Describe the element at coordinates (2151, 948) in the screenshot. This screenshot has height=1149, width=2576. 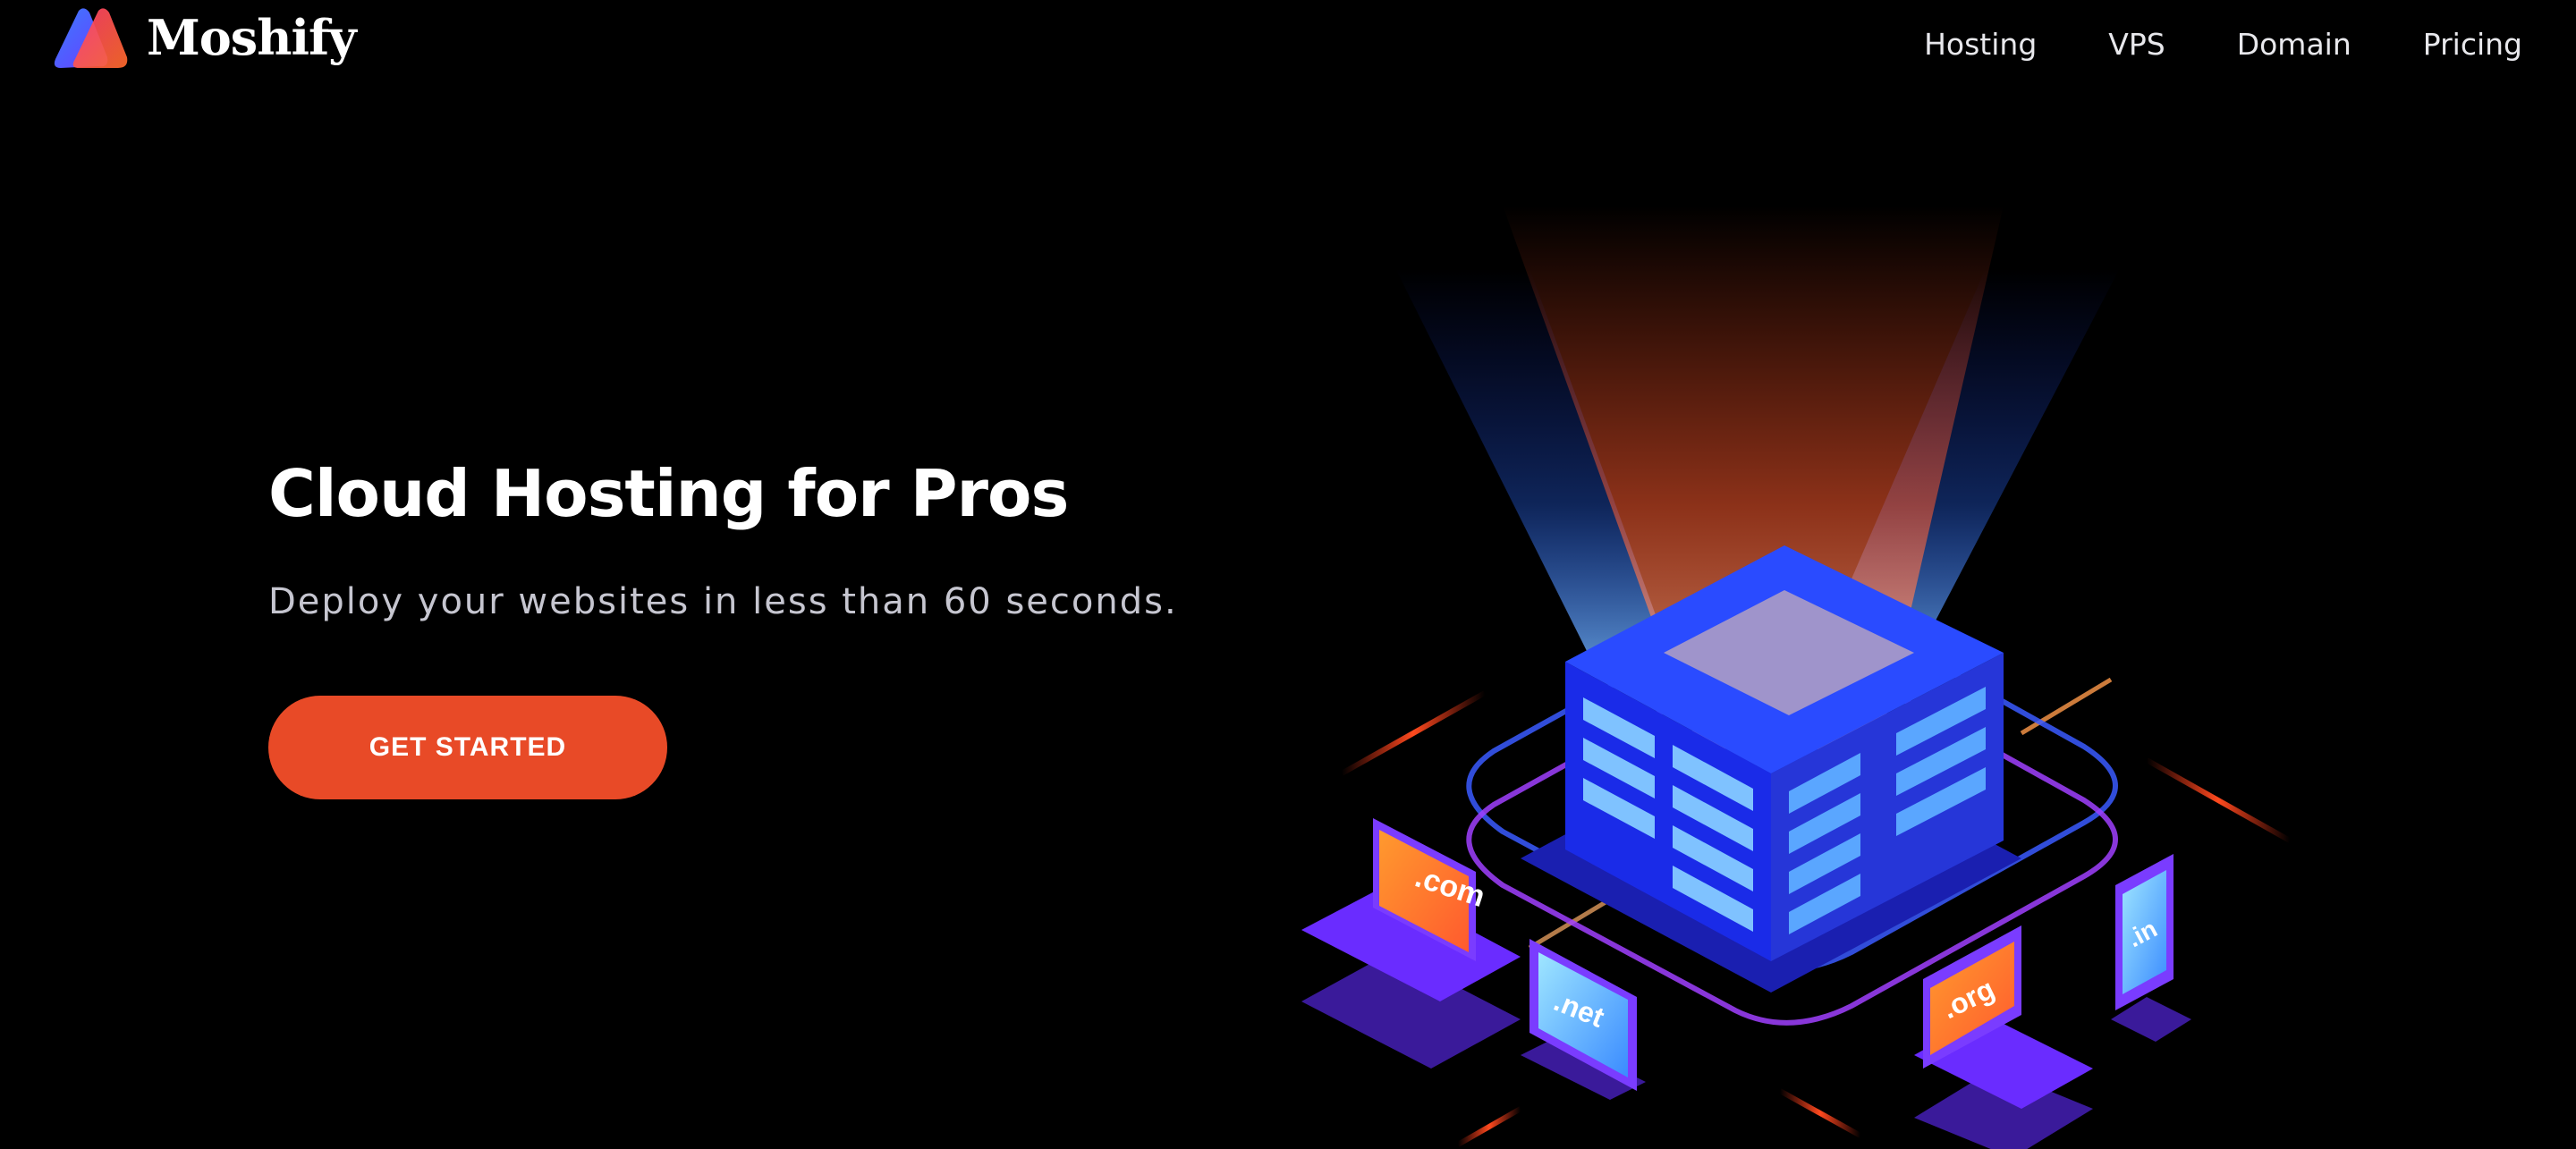
I see `phone-in: .in` at that location.